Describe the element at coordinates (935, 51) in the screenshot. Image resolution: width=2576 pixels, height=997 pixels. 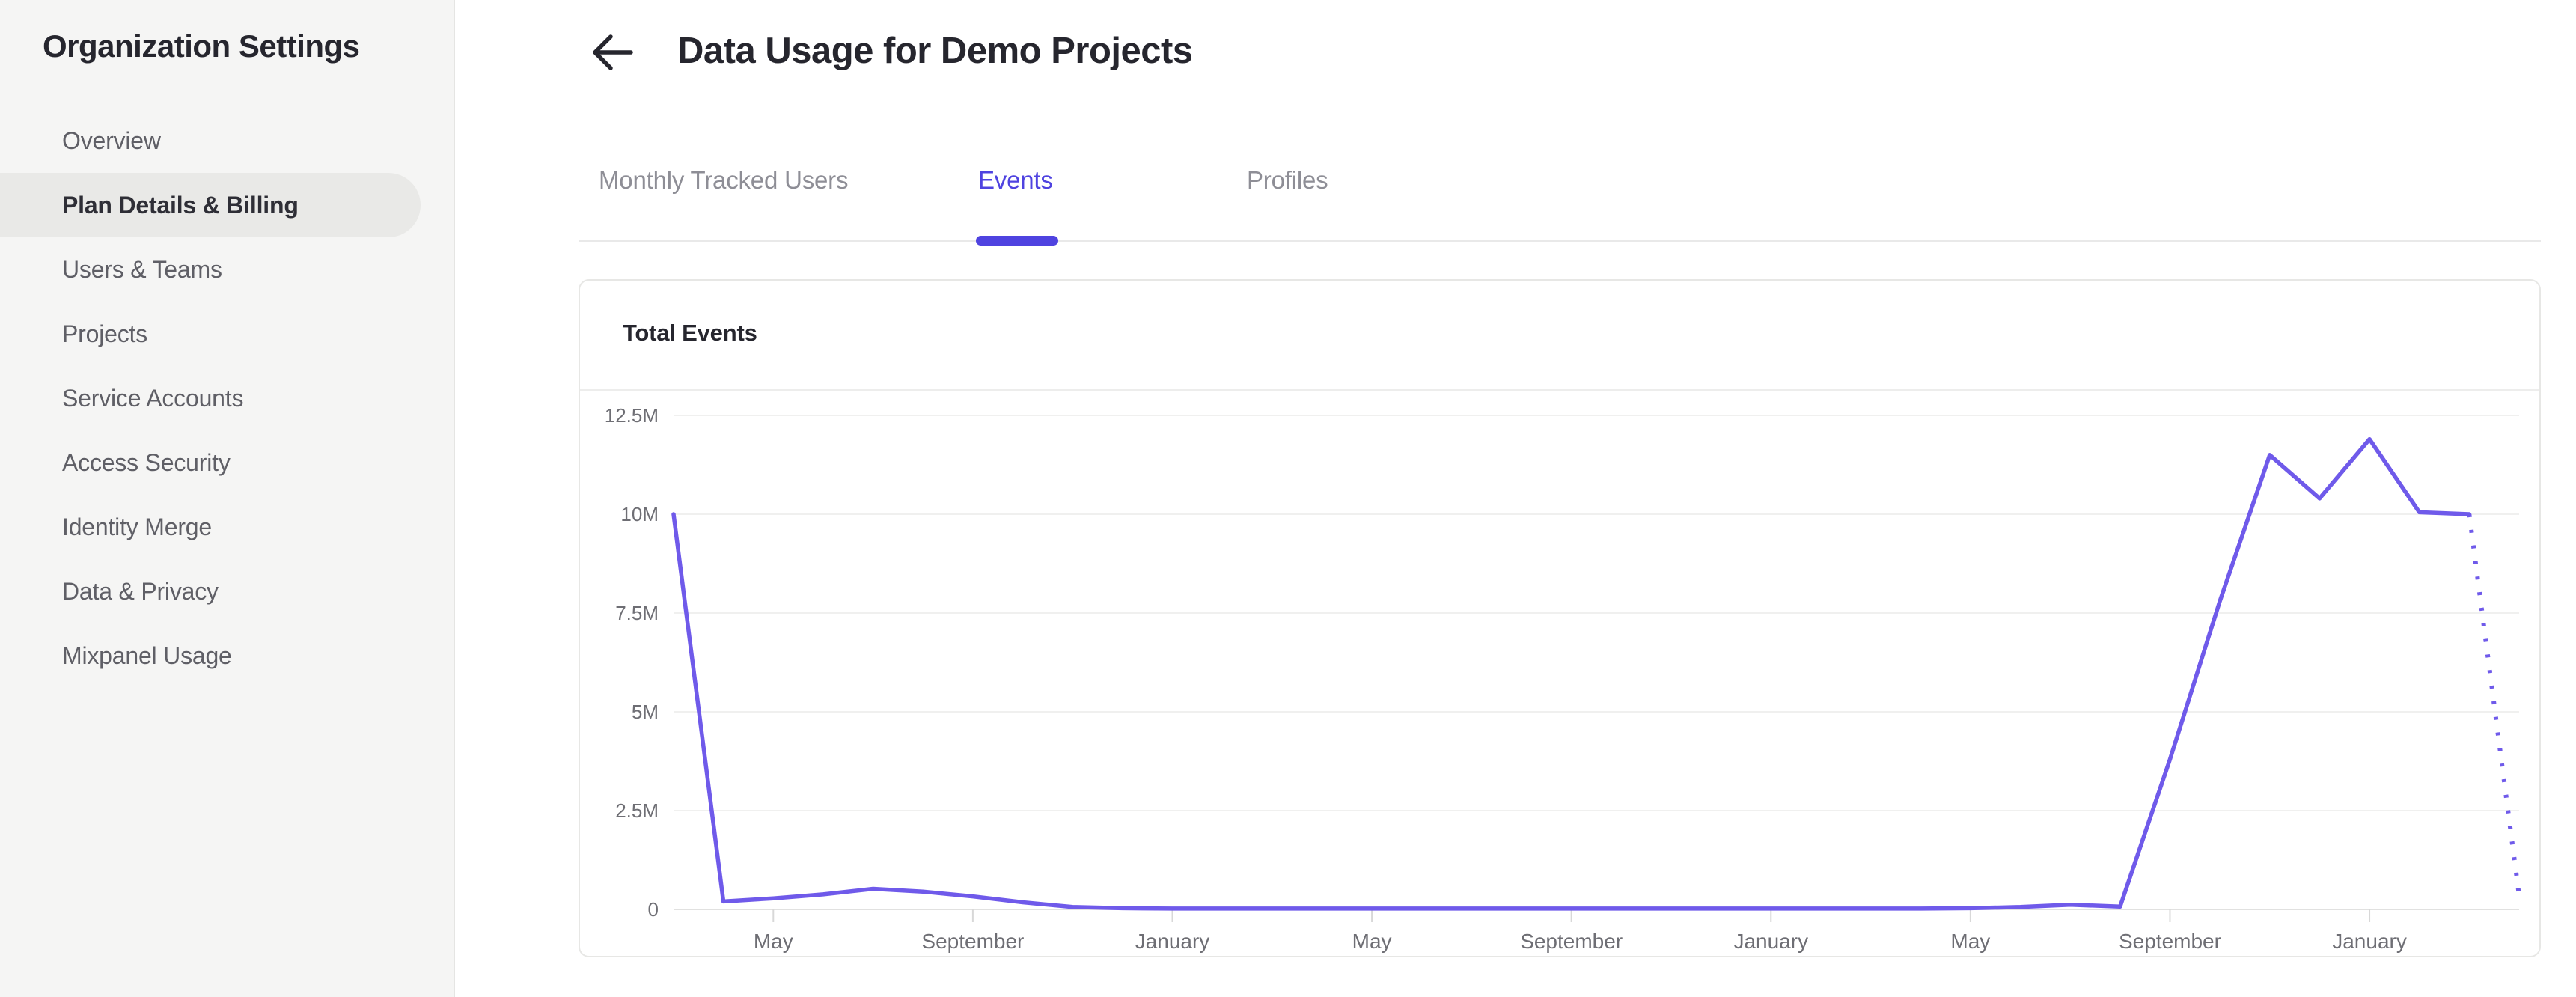
I see `page-title: Data Usage for Demo Projects` at that location.